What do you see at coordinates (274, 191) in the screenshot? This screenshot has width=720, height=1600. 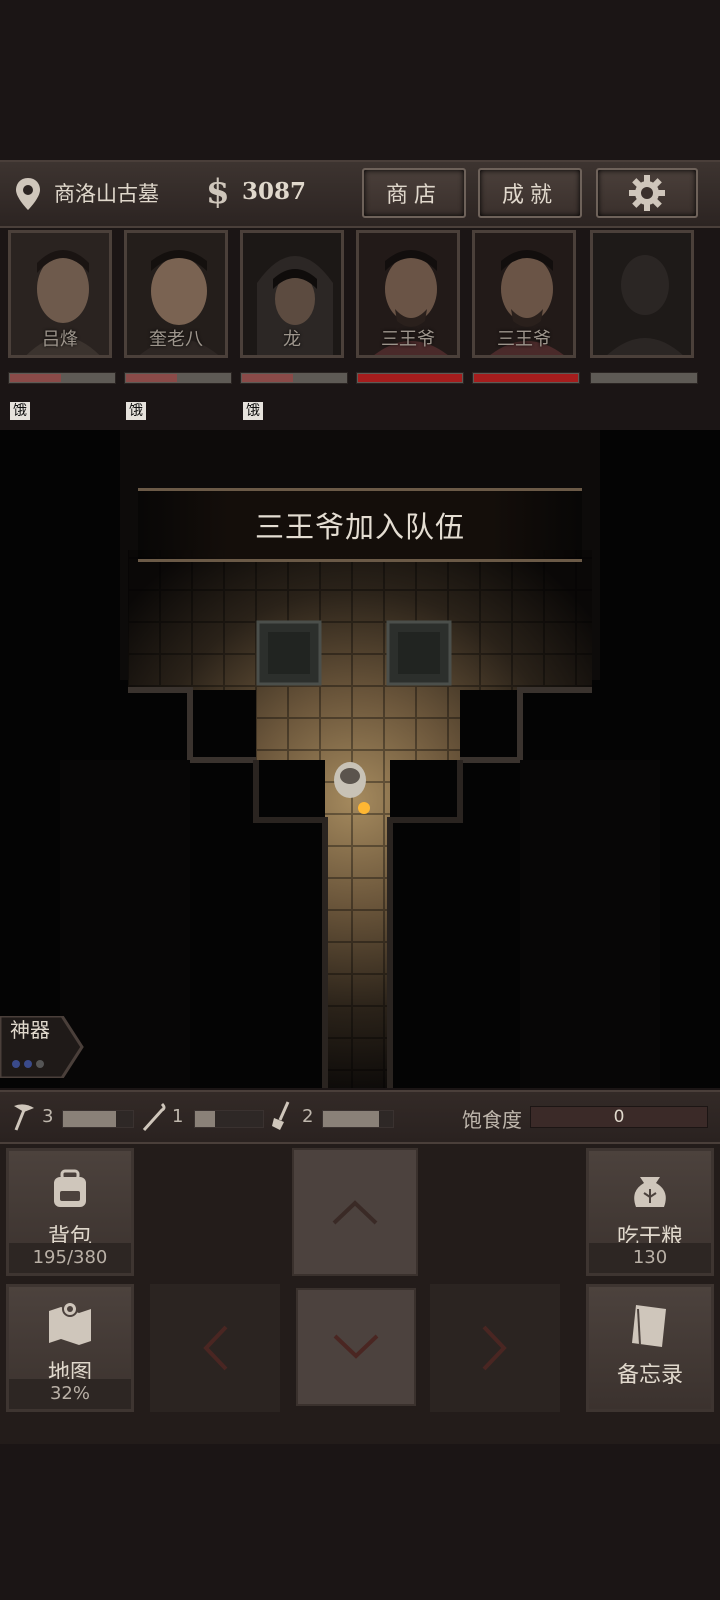 I see `money-amount: 3087` at bounding box center [274, 191].